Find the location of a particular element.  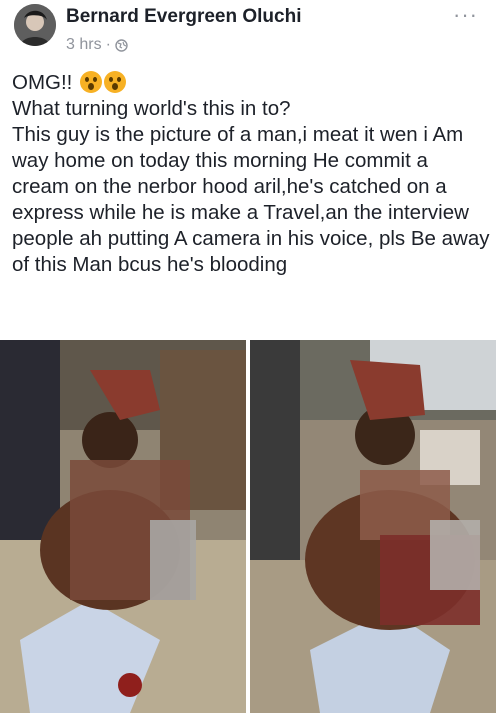

post-timestamp: 3 hrs is located at coordinates (84, 45).